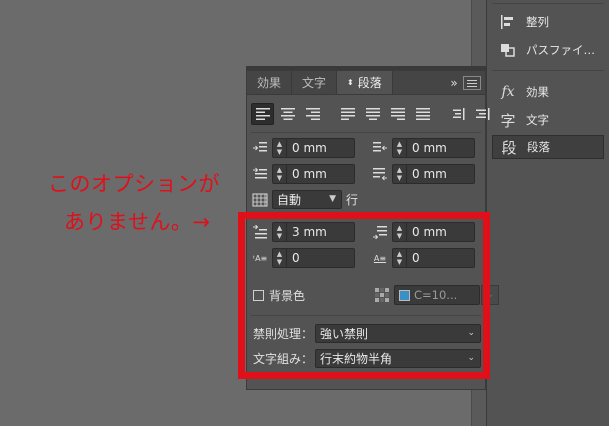 This screenshot has height=426, width=609. What do you see at coordinates (397, 114) in the screenshot?
I see `justify-right-button` at bounding box center [397, 114].